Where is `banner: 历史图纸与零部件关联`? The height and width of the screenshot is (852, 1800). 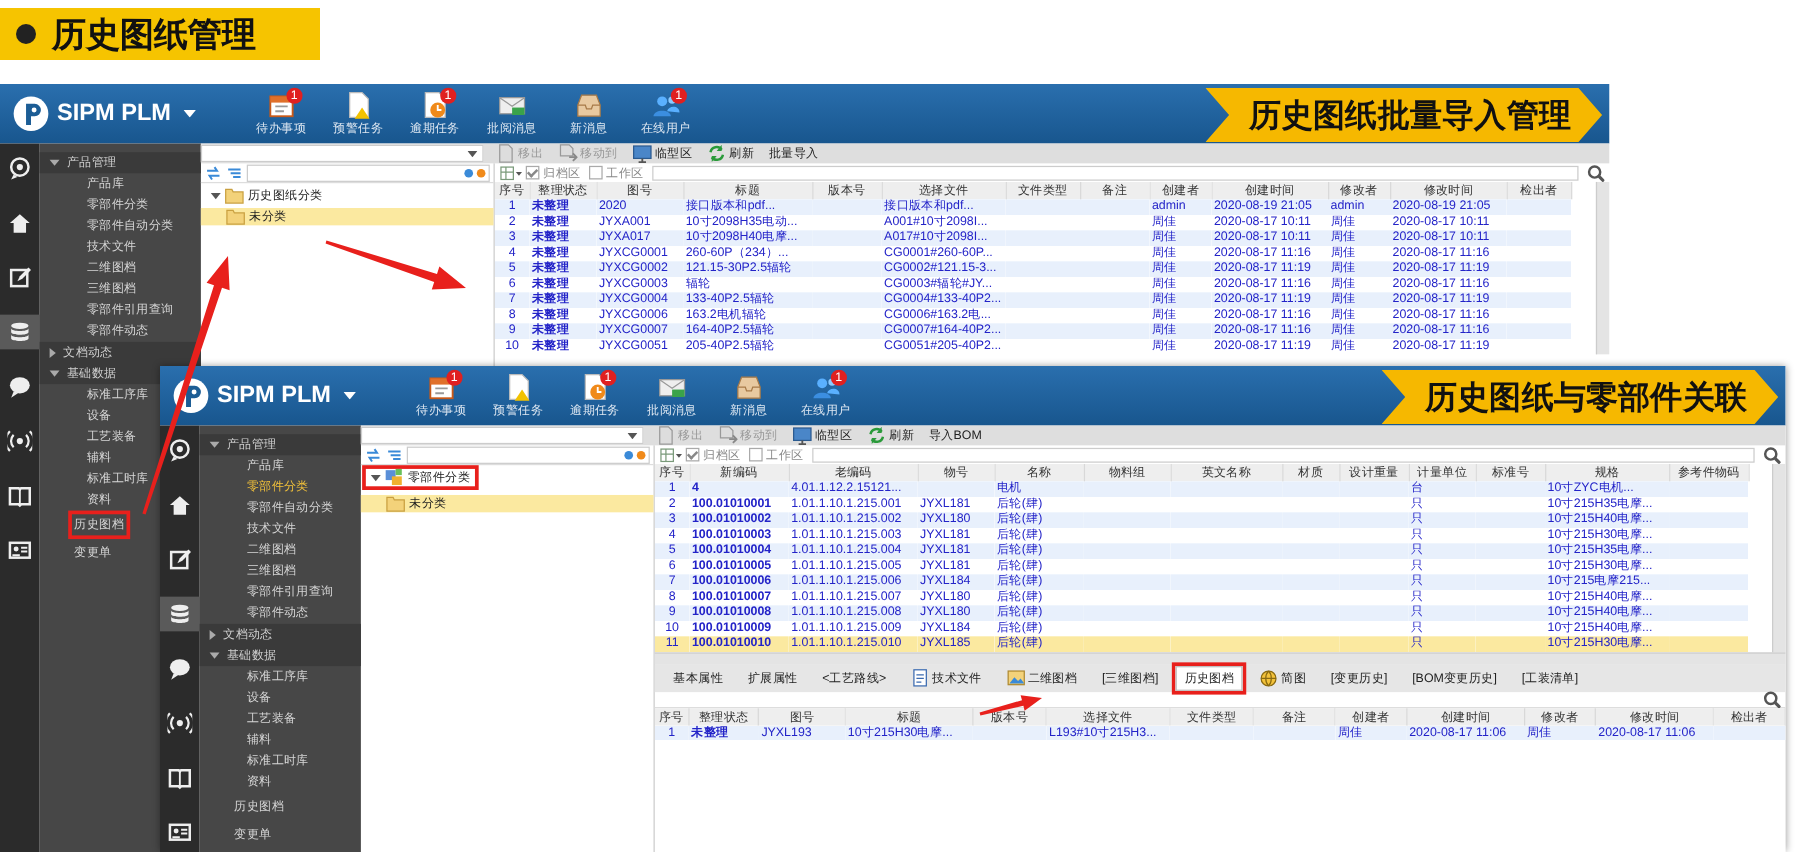
banner: 历史图纸与零部件关联 is located at coordinates (1580, 397).